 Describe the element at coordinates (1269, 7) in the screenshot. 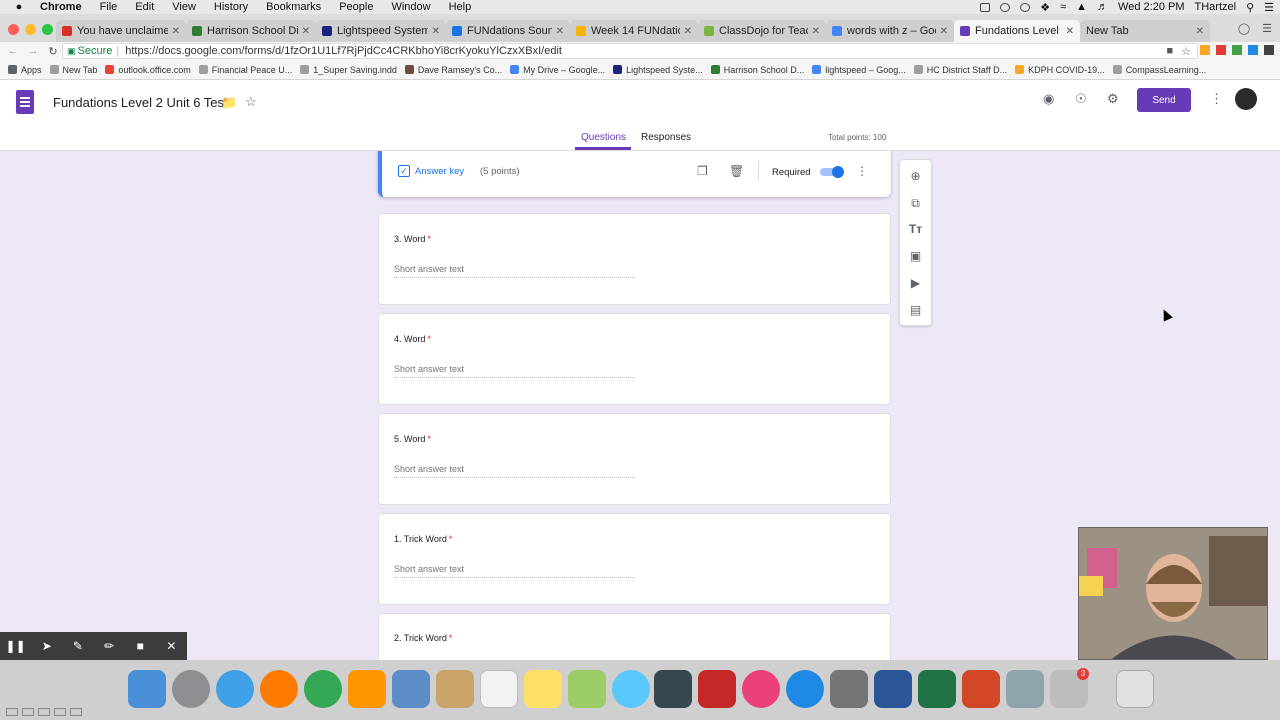

I see `list-icon: ☰` at that location.